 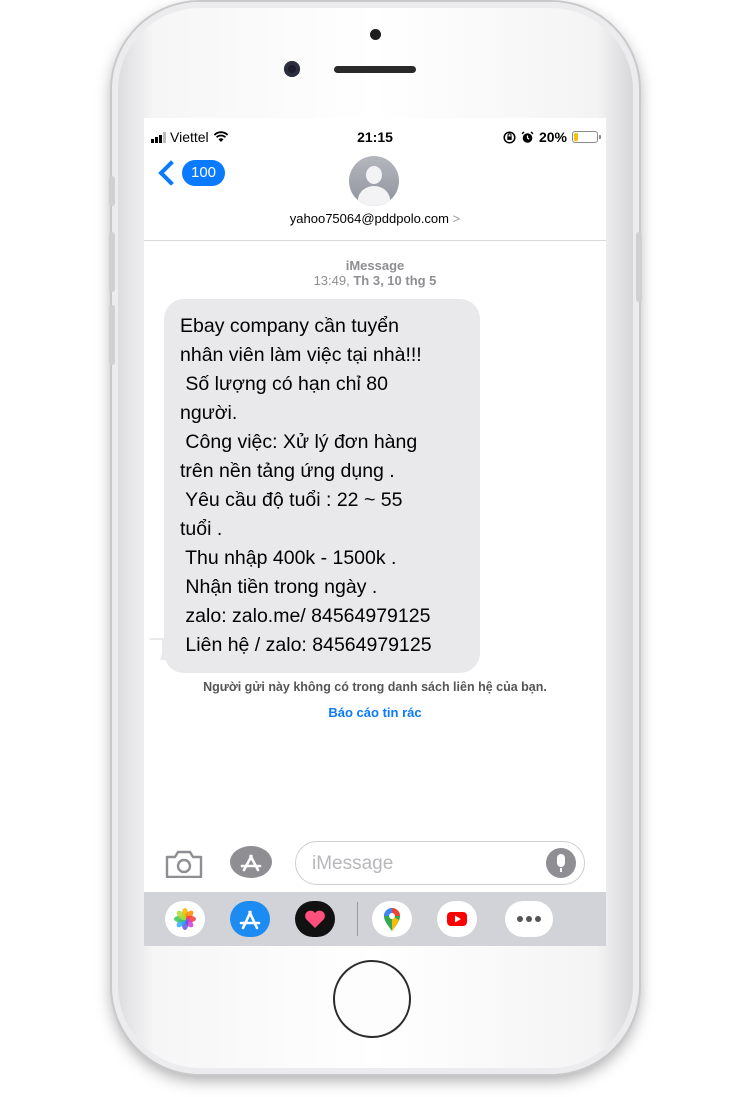 What do you see at coordinates (374, 175) in the screenshot?
I see `person-icon` at bounding box center [374, 175].